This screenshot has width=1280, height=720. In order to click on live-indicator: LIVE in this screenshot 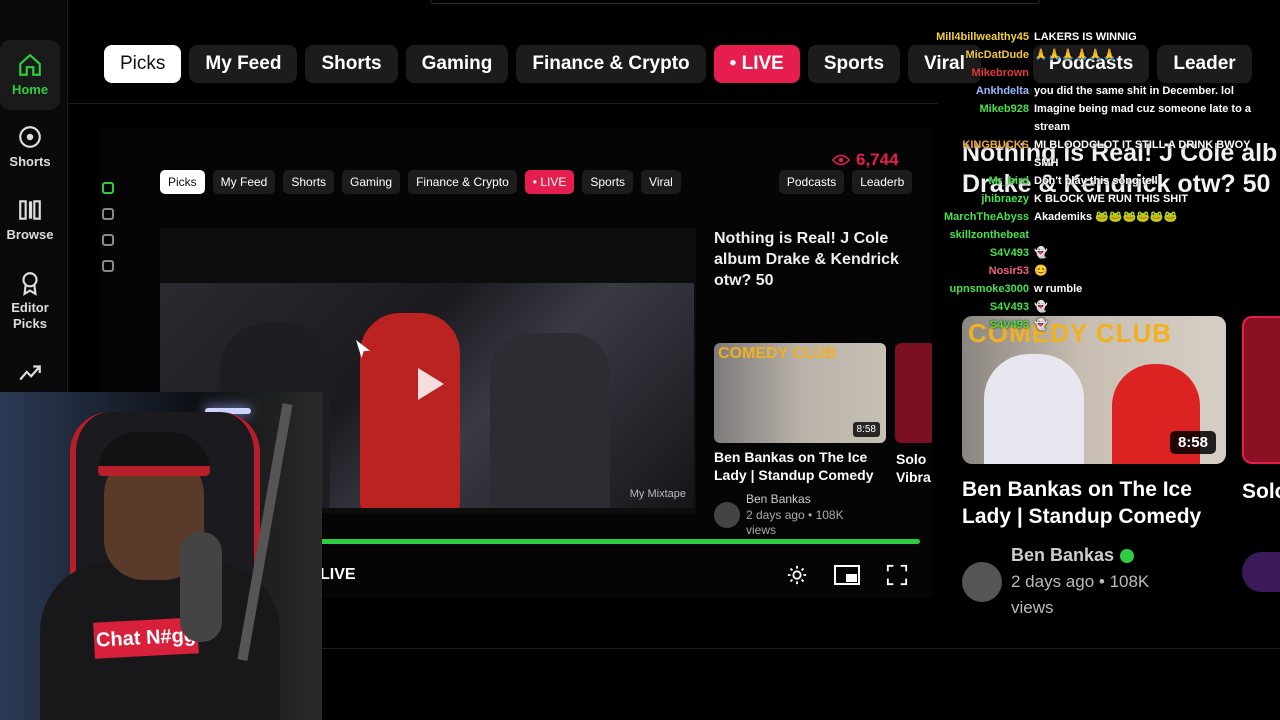, I will do `click(338, 574)`.